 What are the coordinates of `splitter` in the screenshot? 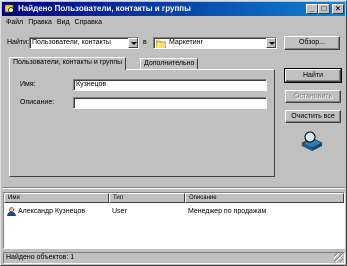 It's located at (174, 188).